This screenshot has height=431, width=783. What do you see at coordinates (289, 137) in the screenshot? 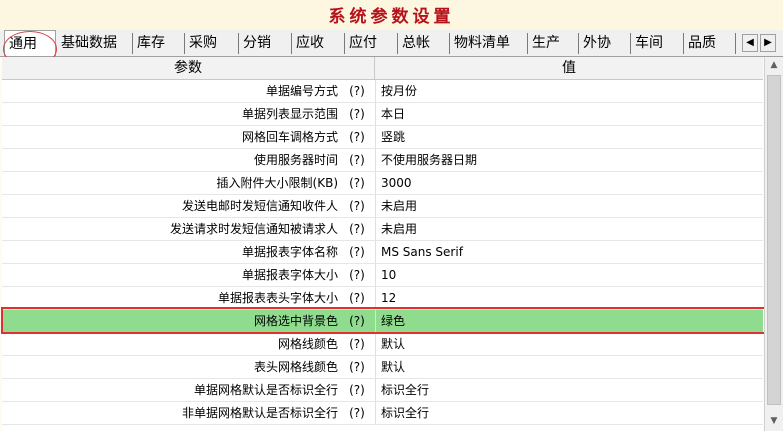
I see `param-name: 网格回车调格方式` at bounding box center [289, 137].